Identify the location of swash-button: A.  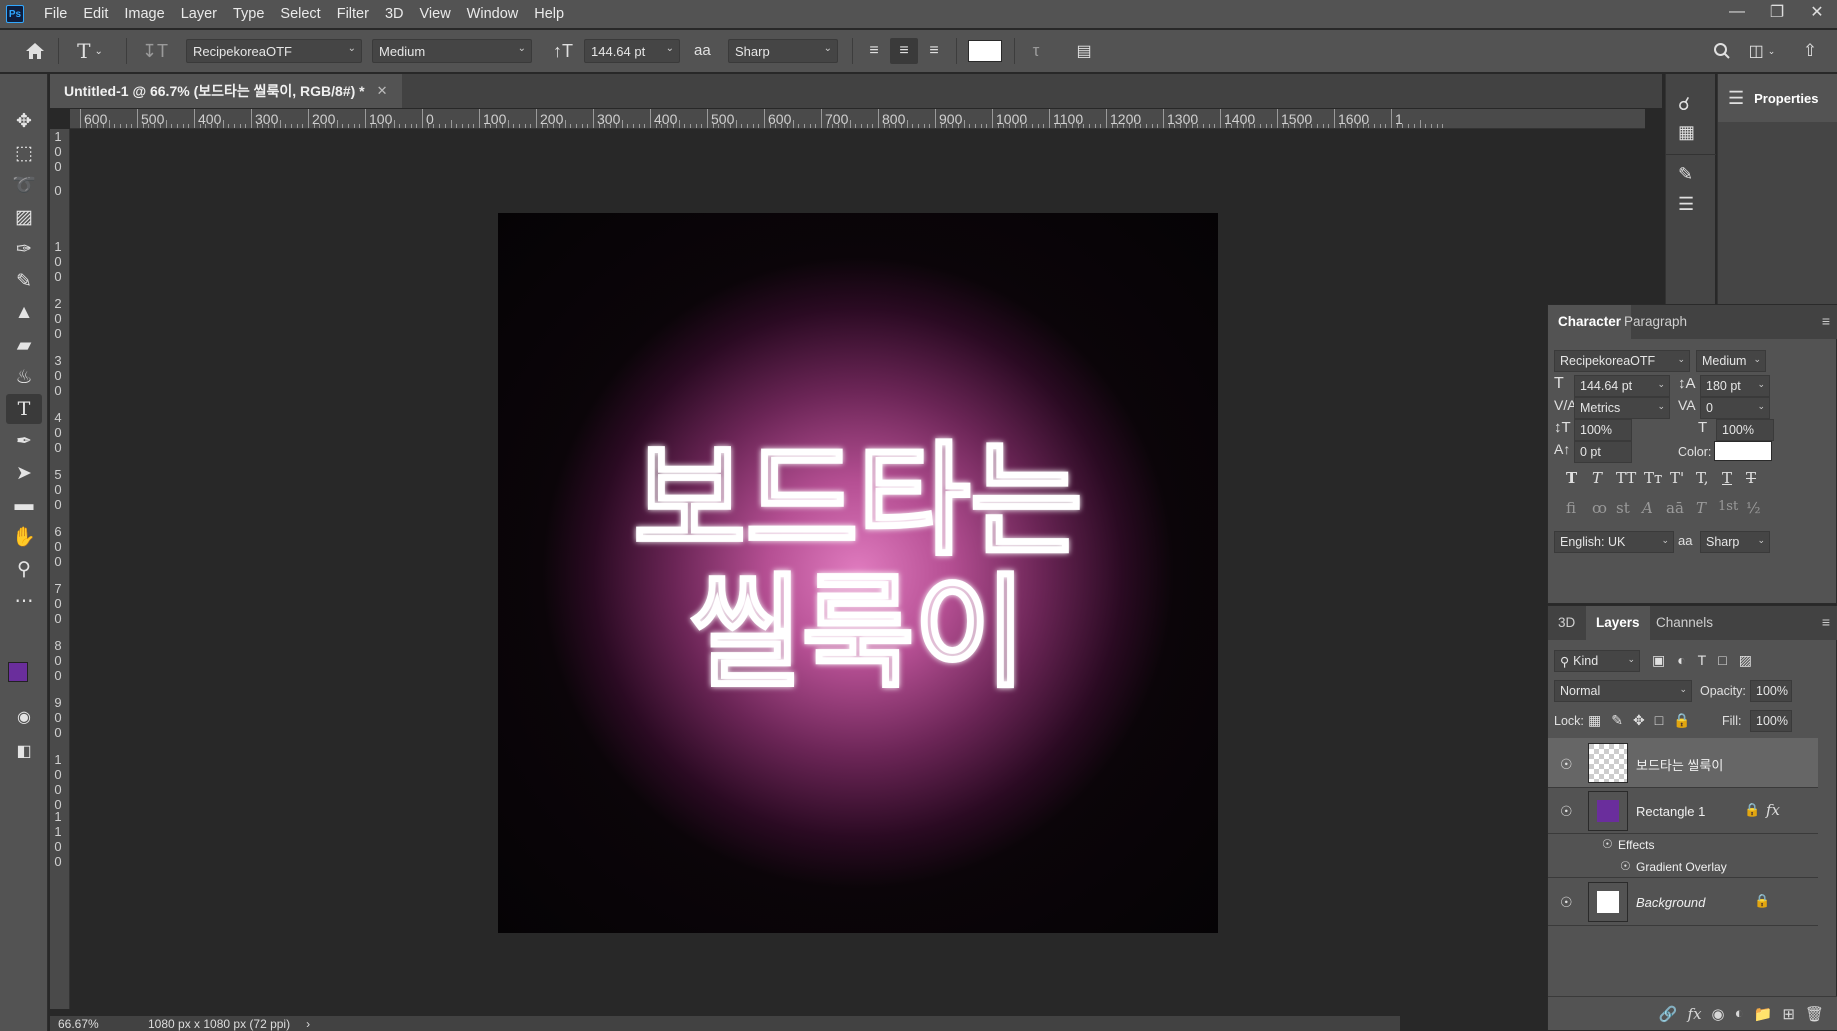
(1647, 508).